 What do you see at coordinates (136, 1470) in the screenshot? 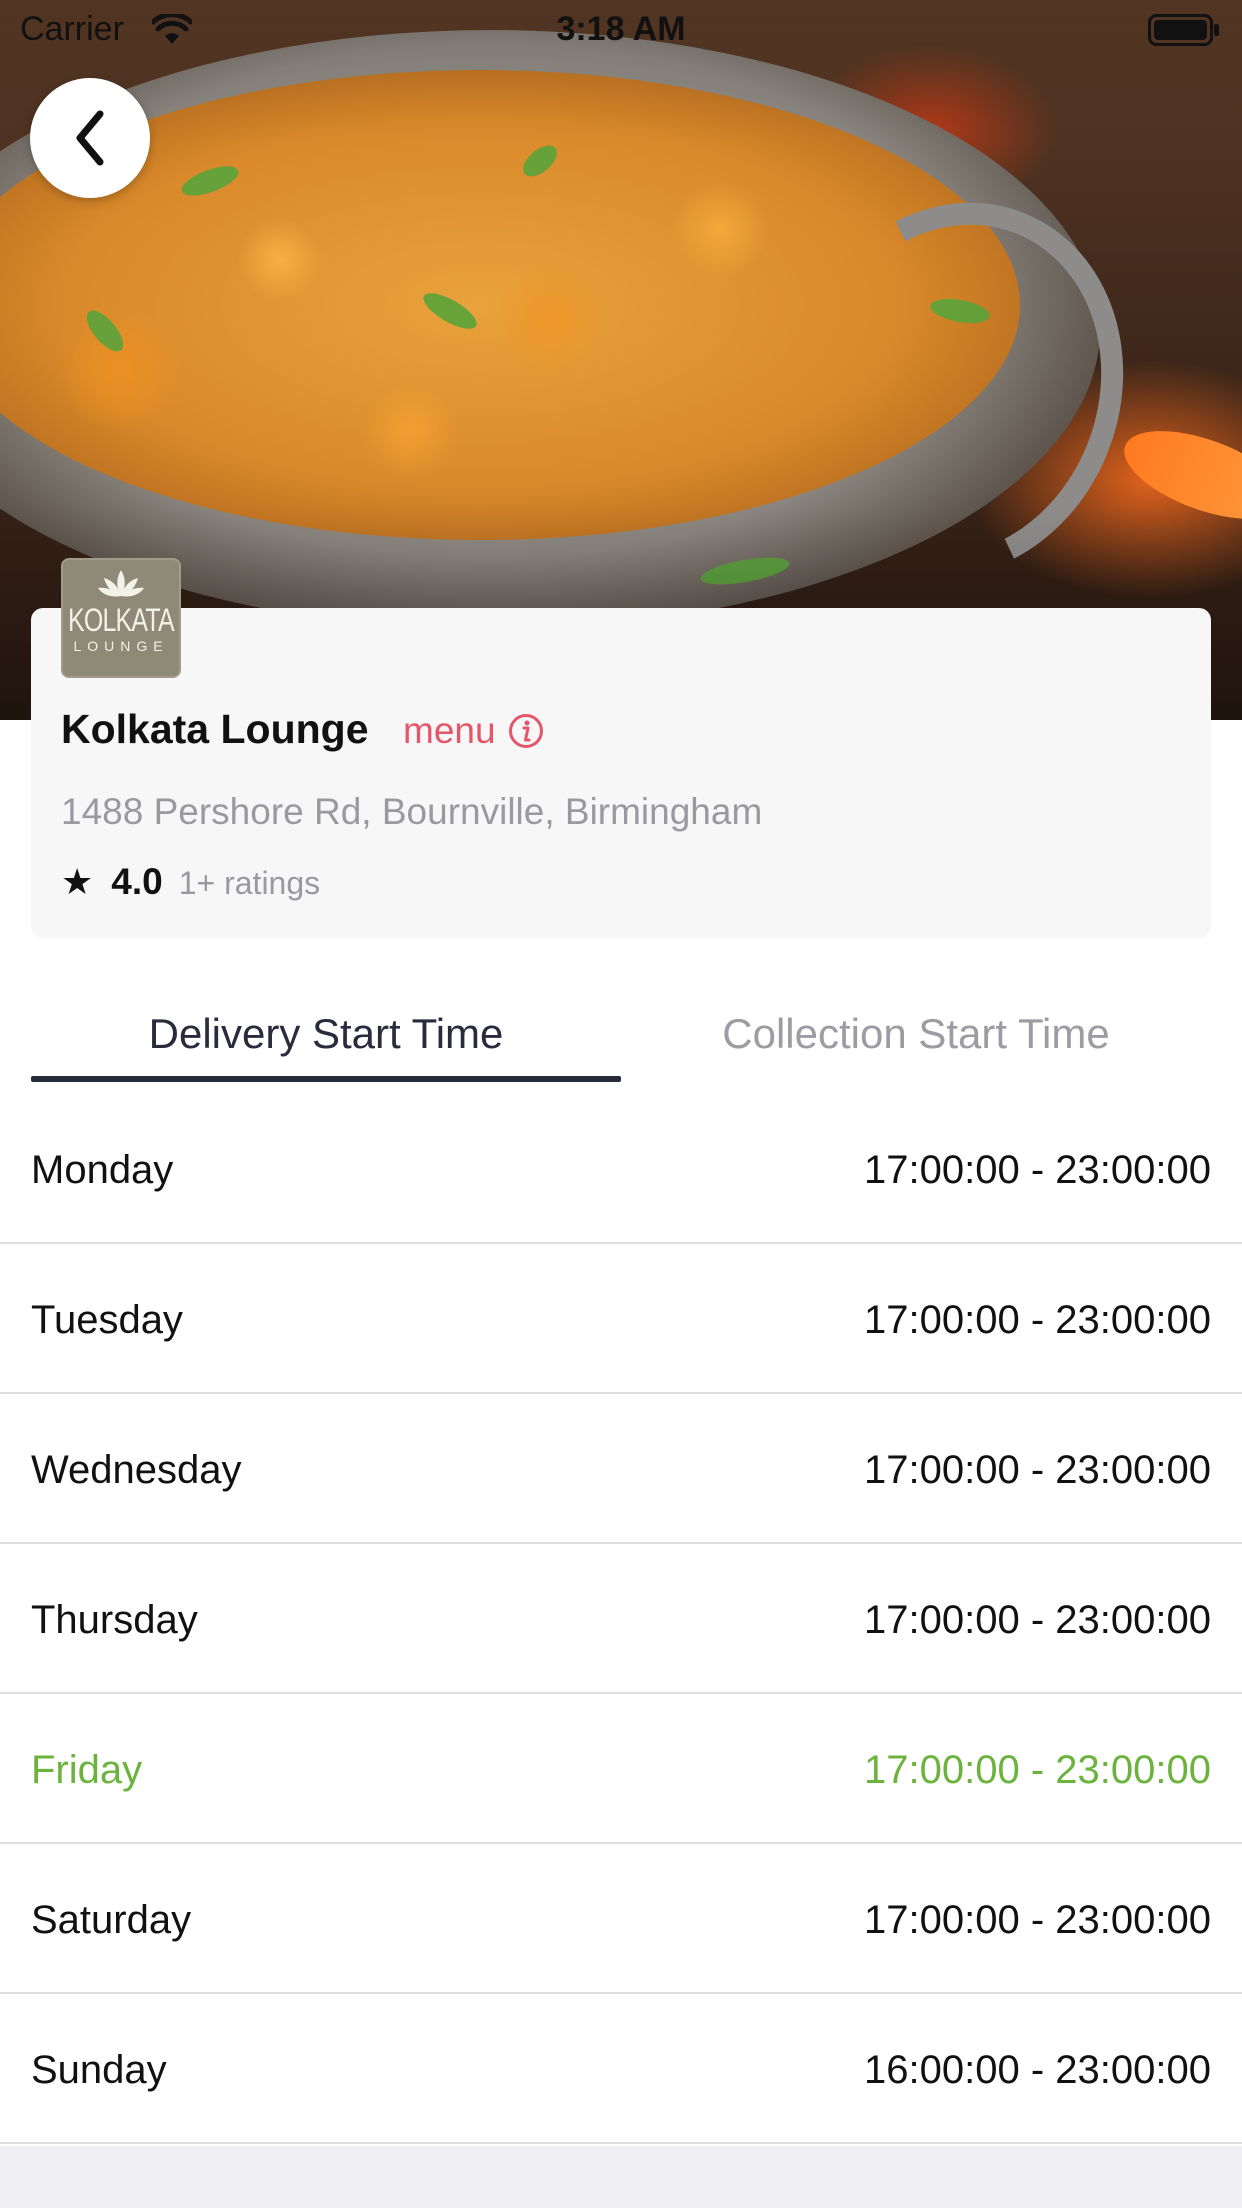
I see `day-label: Wednesday` at bounding box center [136, 1470].